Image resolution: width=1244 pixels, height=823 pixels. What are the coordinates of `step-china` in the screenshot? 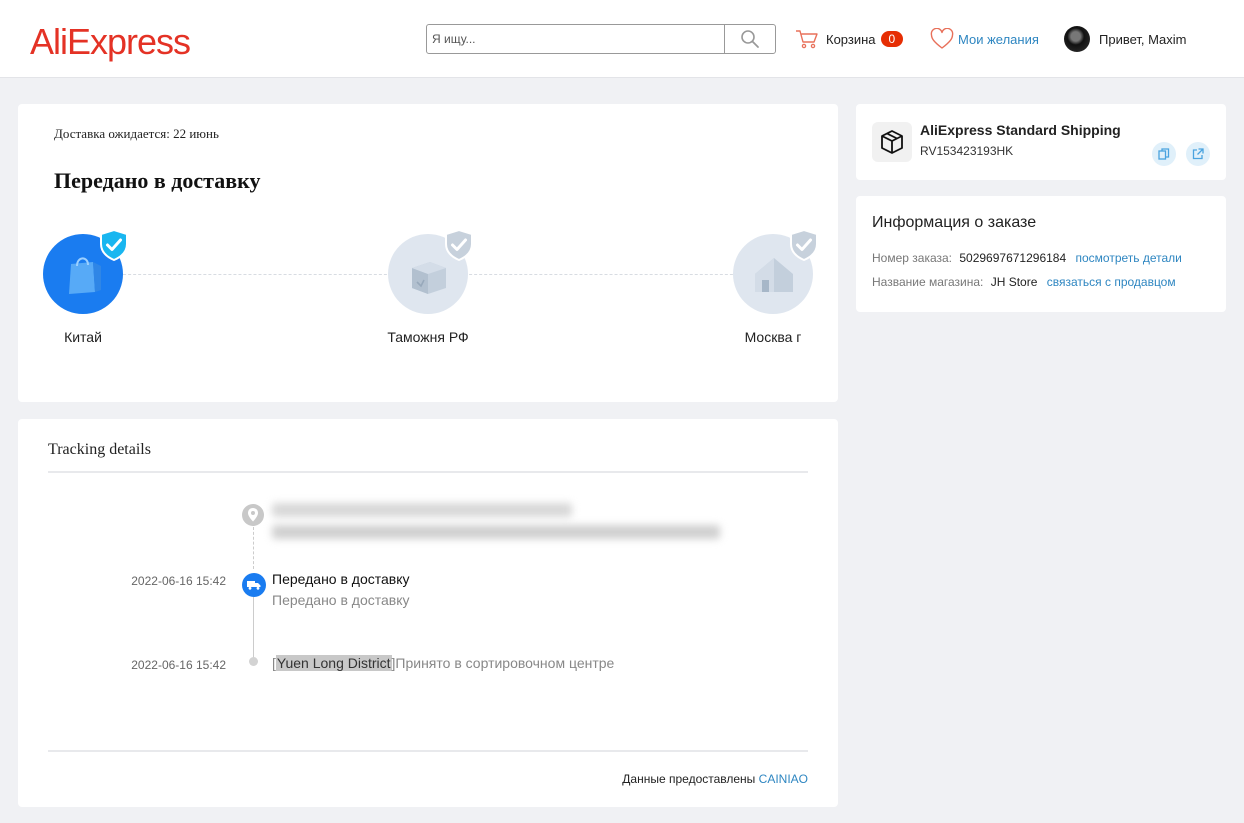 It's located at (85, 271).